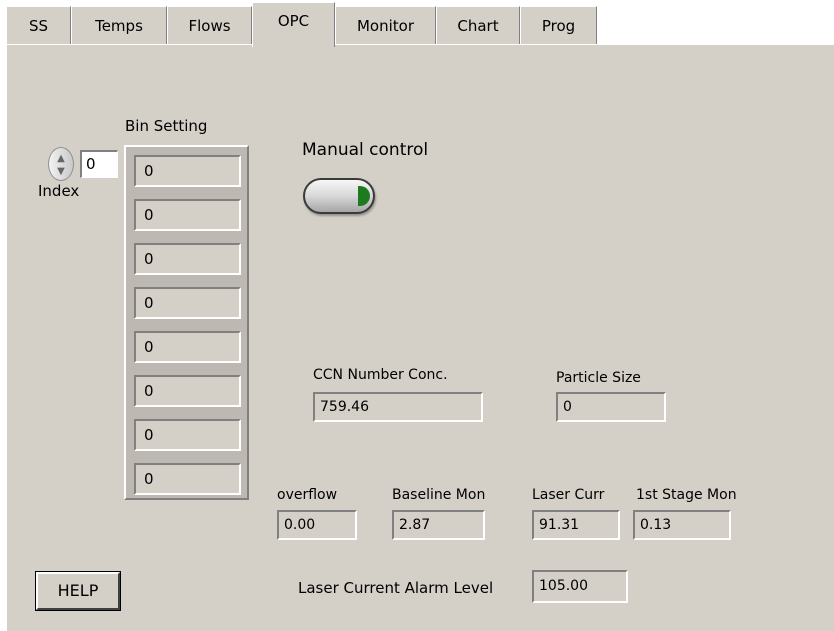  I want to click on tab-flows: Flows, so click(209, 25).